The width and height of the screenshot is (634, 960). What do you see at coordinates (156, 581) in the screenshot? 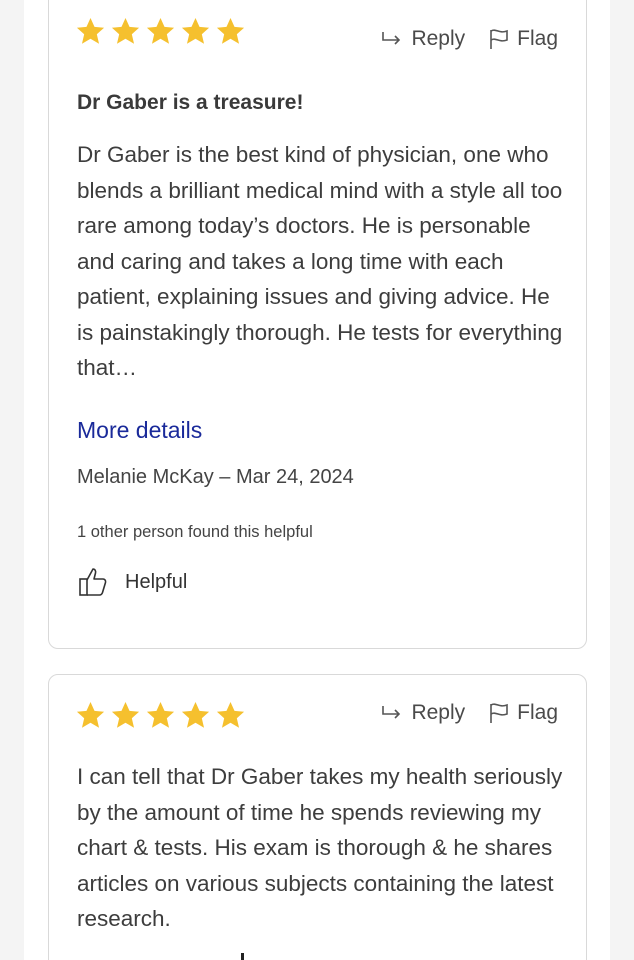
I see `helpful-label: Helpful` at bounding box center [156, 581].